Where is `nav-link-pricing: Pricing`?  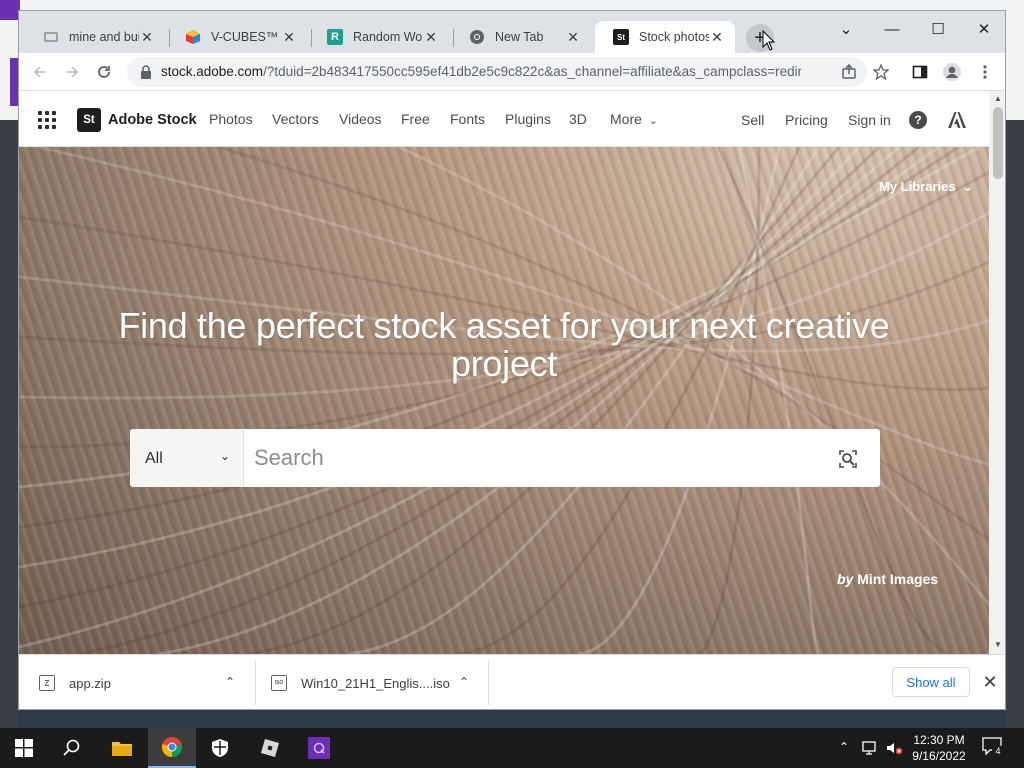 nav-link-pricing: Pricing is located at coordinates (806, 120).